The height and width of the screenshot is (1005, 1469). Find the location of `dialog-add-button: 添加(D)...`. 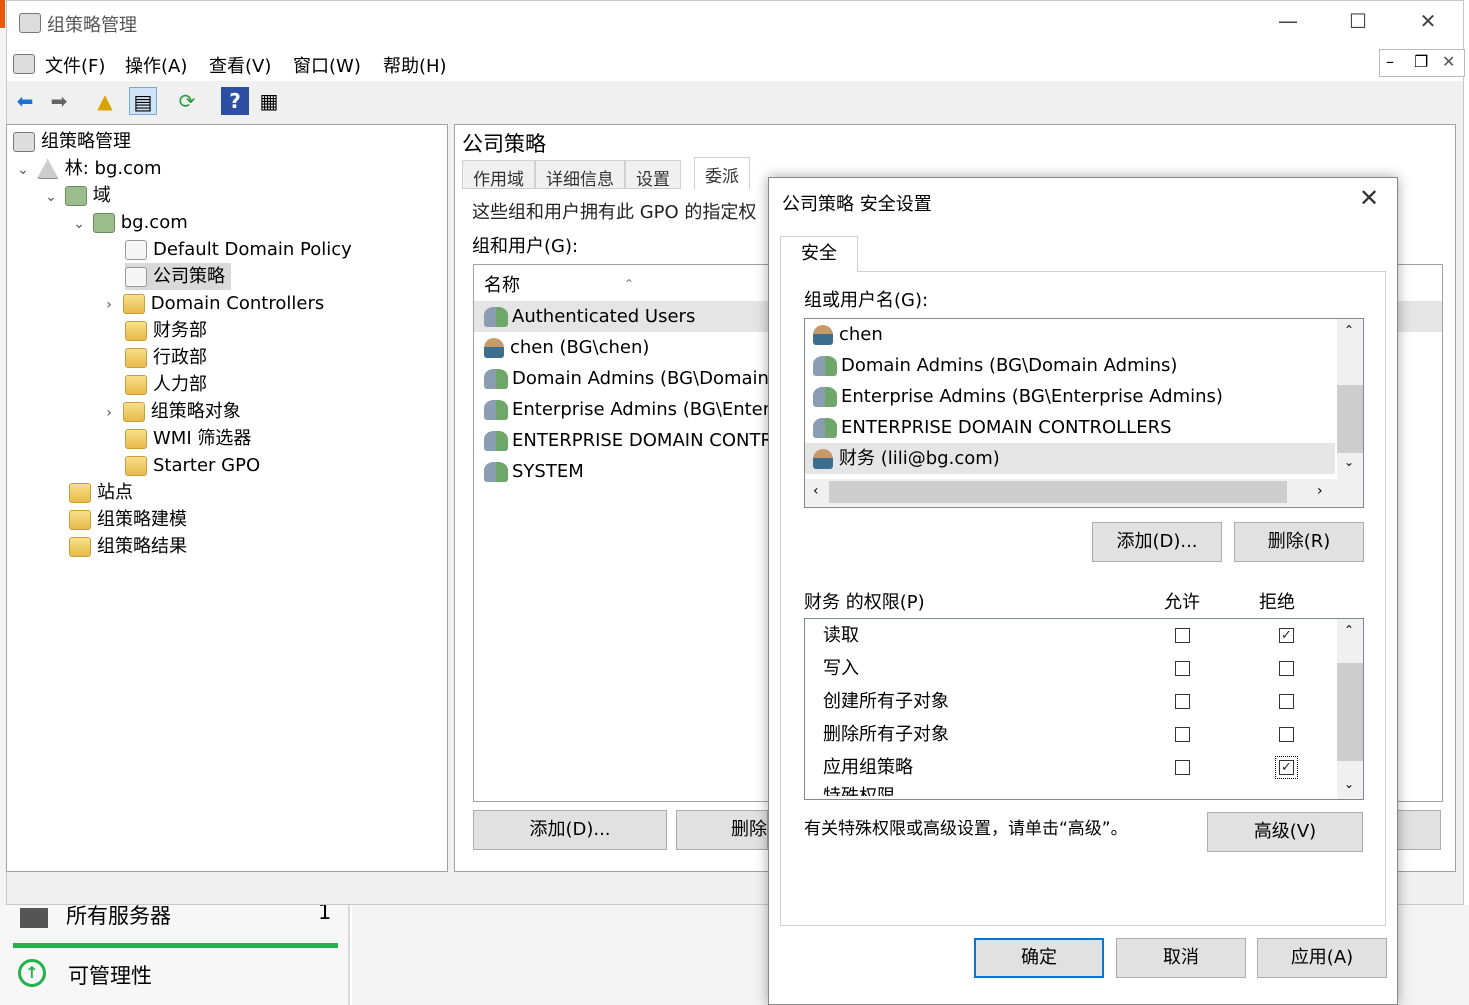

dialog-add-button: 添加(D)... is located at coordinates (1157, 542).